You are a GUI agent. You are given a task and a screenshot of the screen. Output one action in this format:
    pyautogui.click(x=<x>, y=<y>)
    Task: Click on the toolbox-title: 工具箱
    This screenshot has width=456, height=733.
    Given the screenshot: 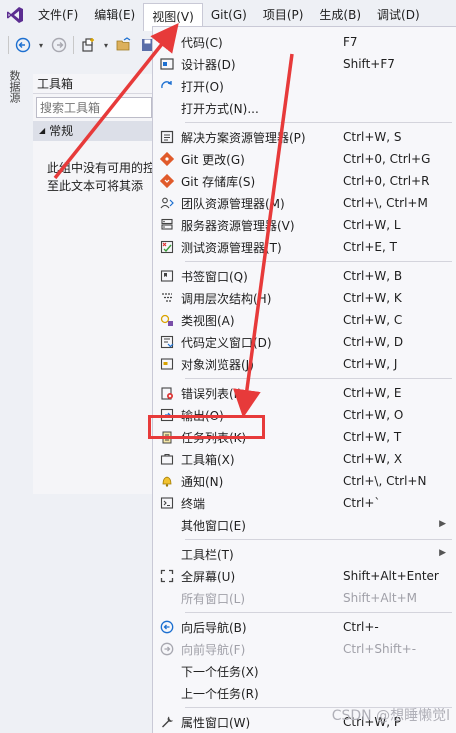 What is the action you would take?
    pyautogui.click(x=93, y=84)
    